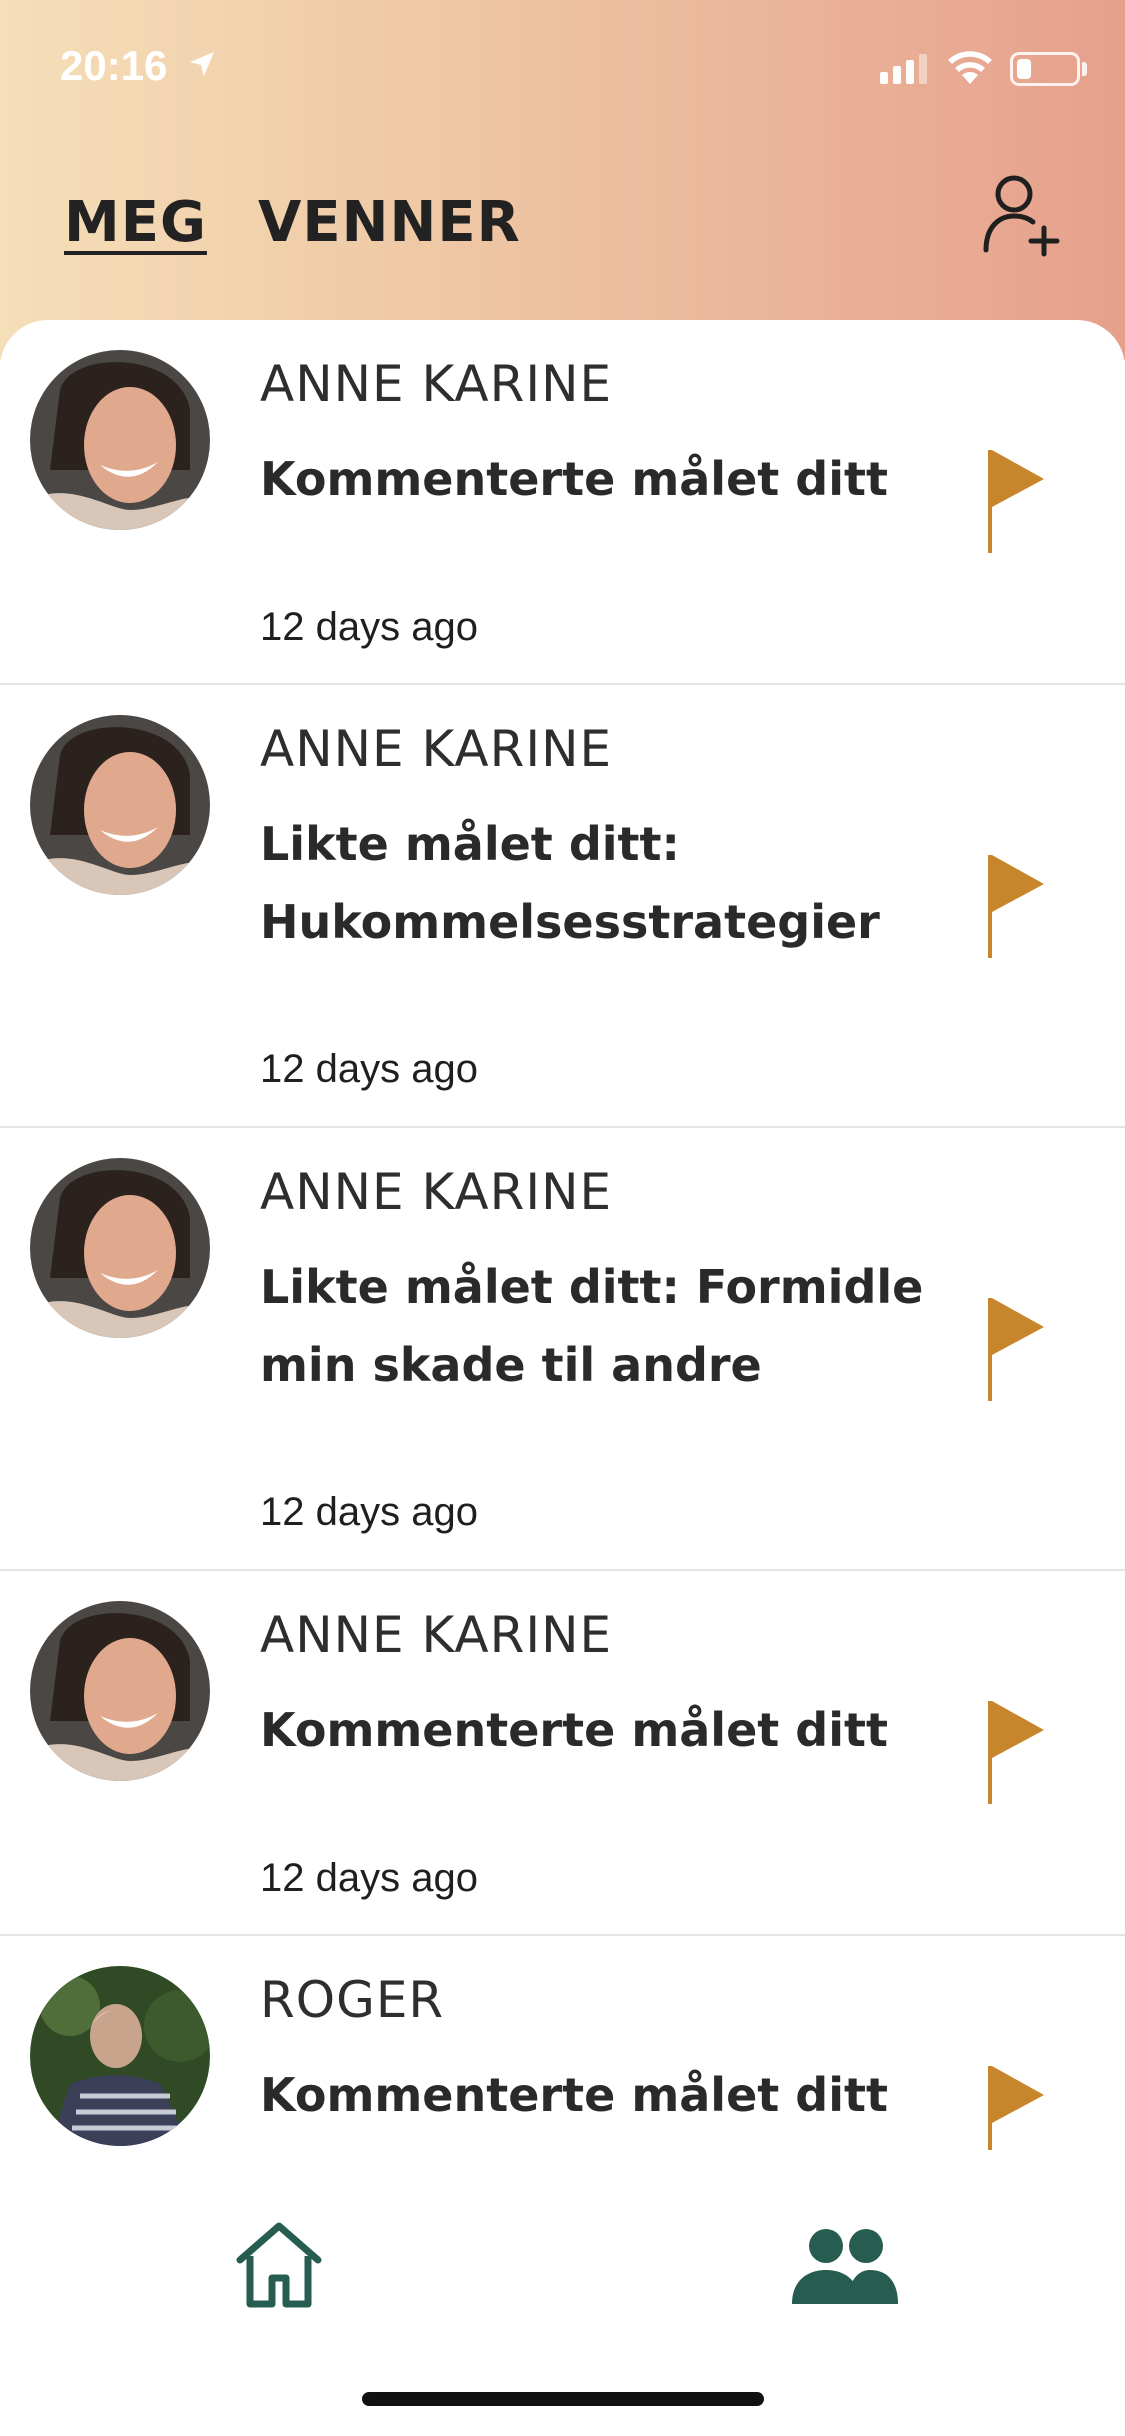  Describe the element at coordinates (135, 222) in the screenshot. I see `tab-meg: MEG` at that location.